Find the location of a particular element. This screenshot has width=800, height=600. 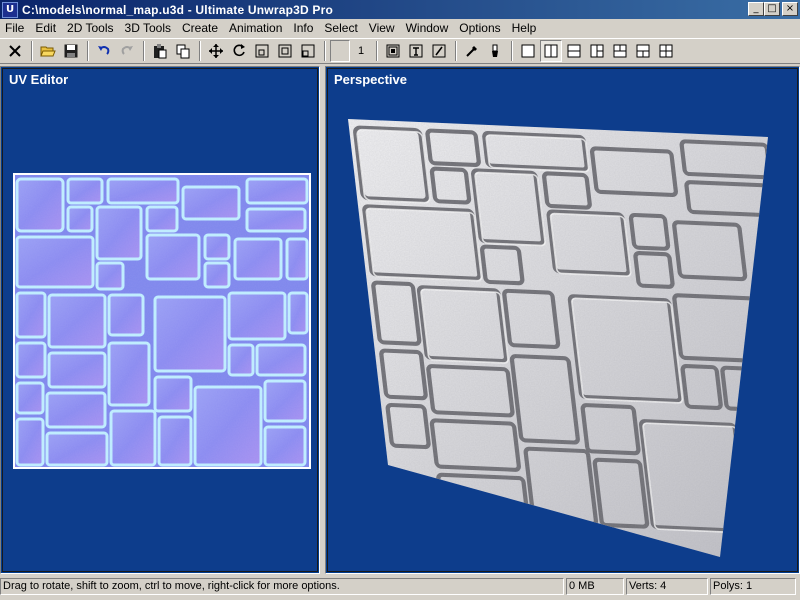

layout-three-top-icon is located at coordinates (620, 51).